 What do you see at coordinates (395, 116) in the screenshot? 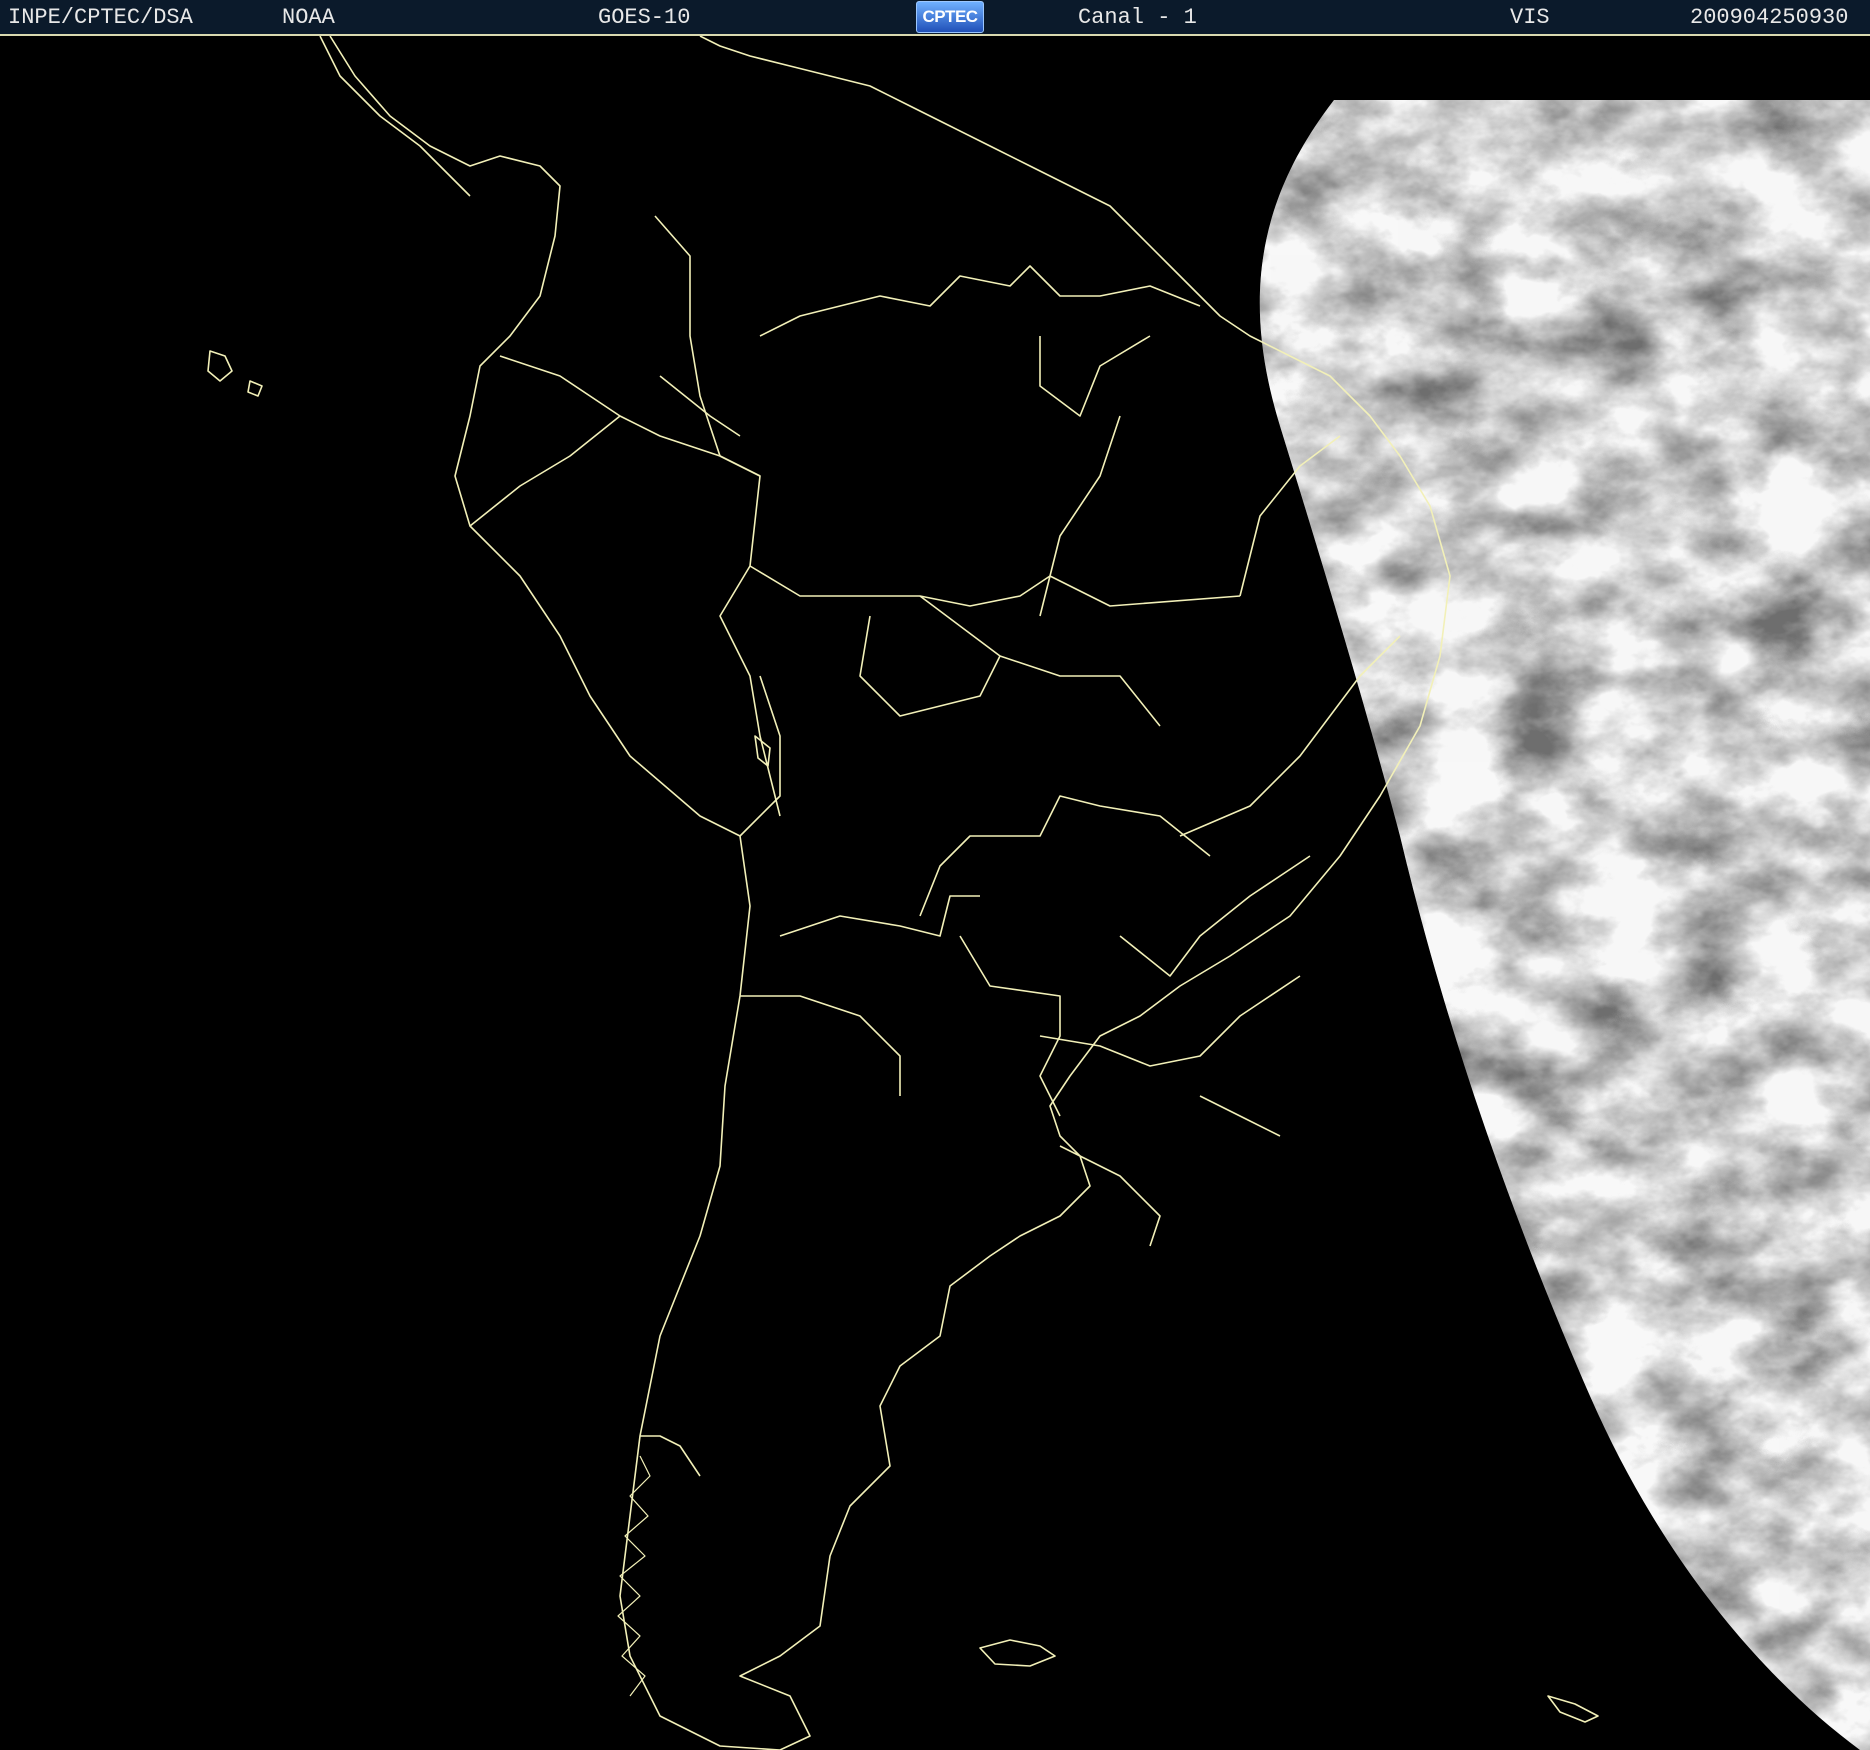
I see `central-america-outline` at bounding box center [395, 116].